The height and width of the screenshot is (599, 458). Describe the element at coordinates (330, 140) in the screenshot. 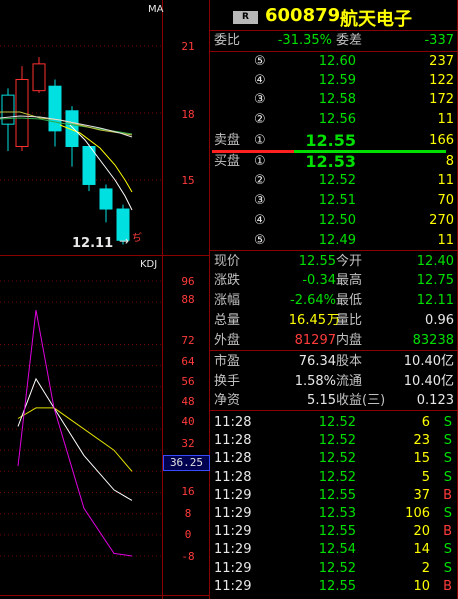

I see `level-price: 12.55` at that location.